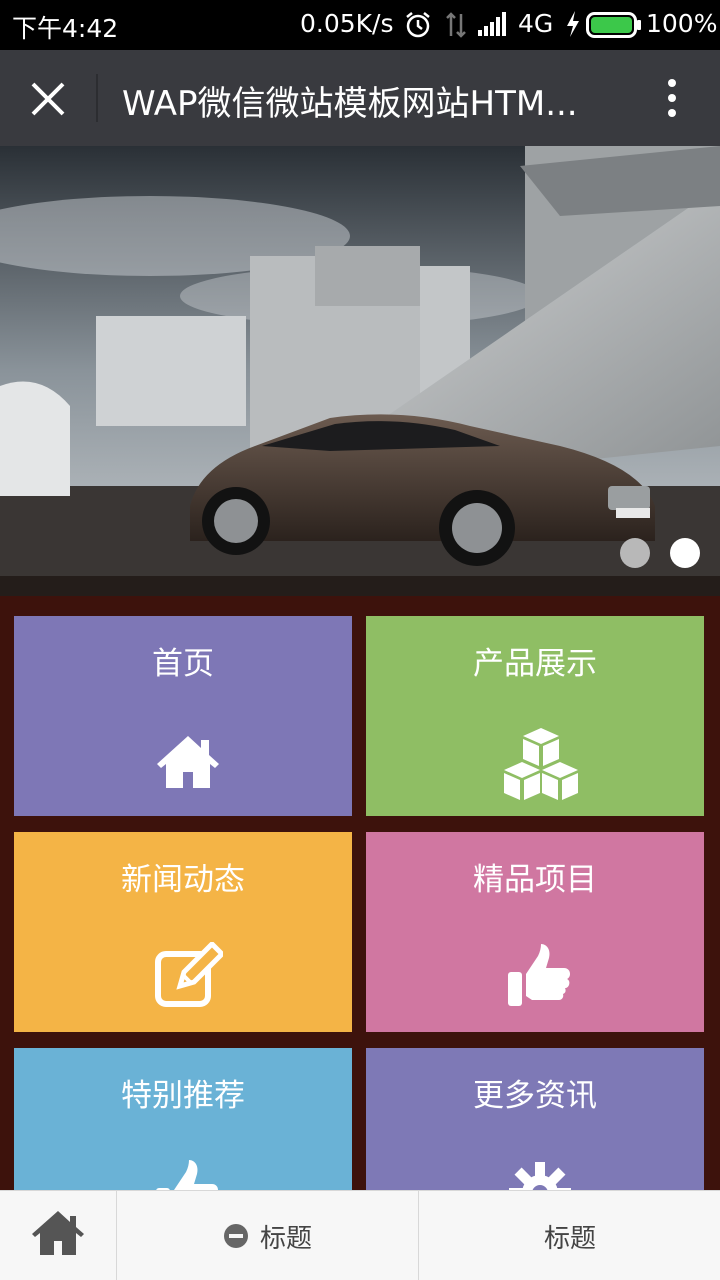 The width and height of the screenshot is (720, 1280). What do you see at coordinates (347, 23) in the screenshot?
I see `status-network-speed: 0.05K/s` at bounding box center [347, 23].